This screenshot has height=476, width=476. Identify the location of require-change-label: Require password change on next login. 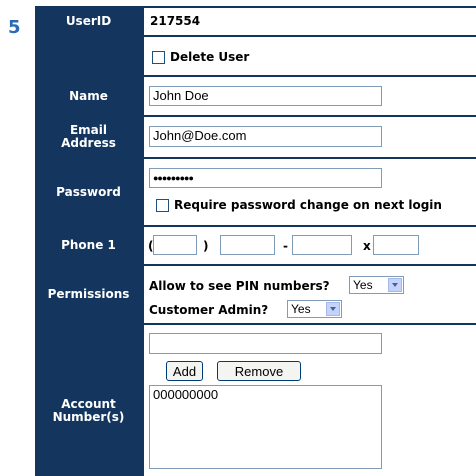
(308, 205).